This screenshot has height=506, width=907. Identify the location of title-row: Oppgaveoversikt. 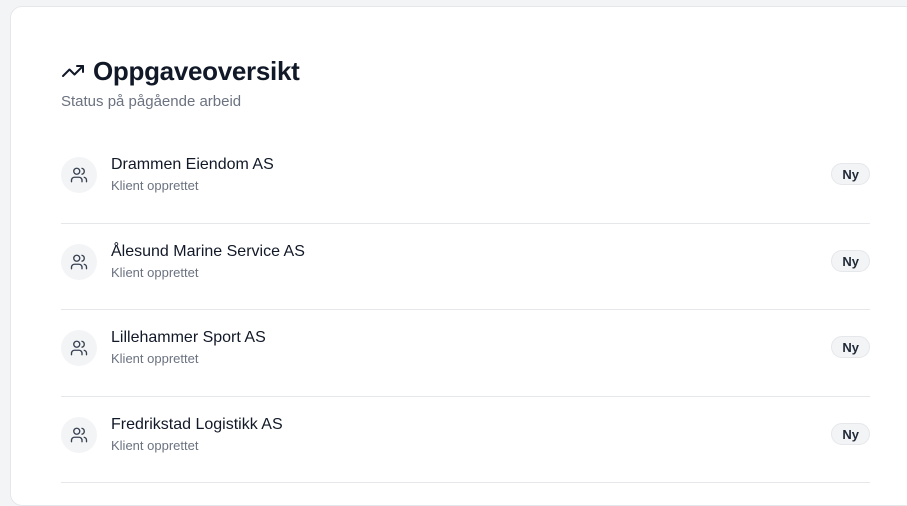
(180, 71).